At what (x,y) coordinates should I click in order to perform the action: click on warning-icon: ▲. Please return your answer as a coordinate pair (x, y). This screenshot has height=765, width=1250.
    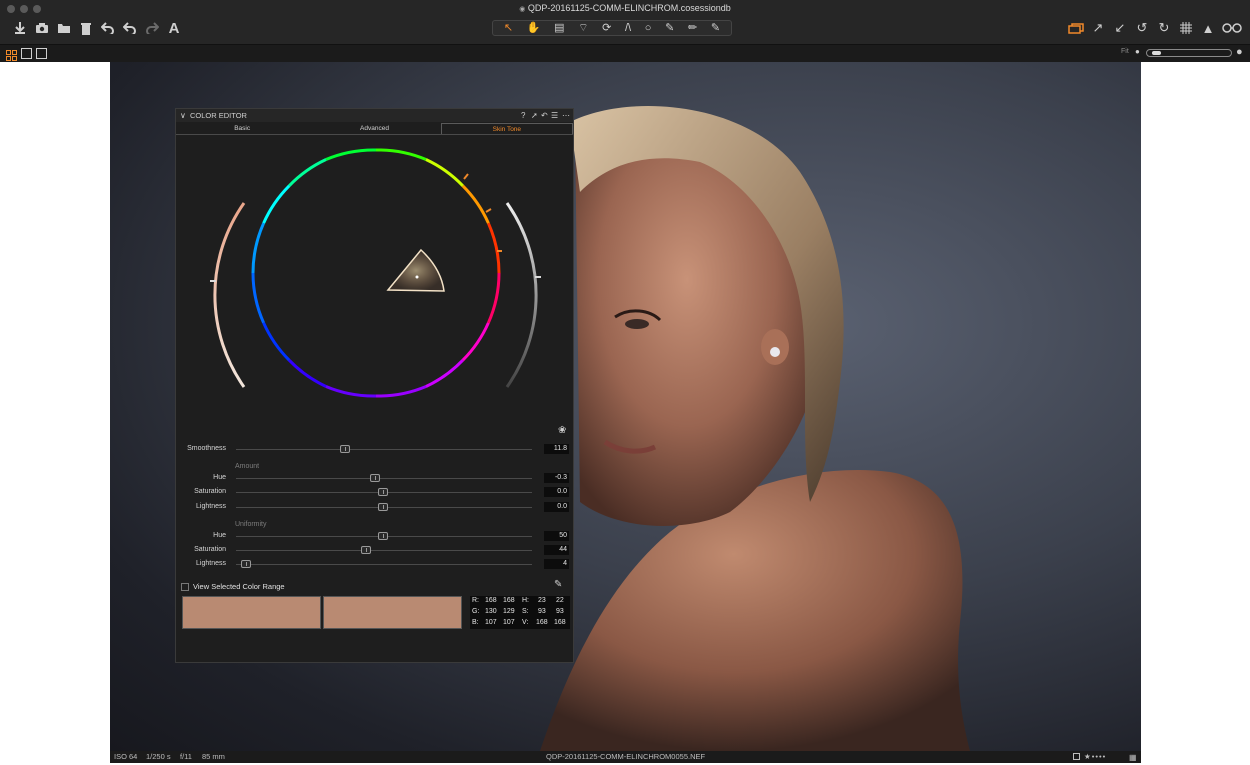
    Looking at the image, I should click on (1208, 28).